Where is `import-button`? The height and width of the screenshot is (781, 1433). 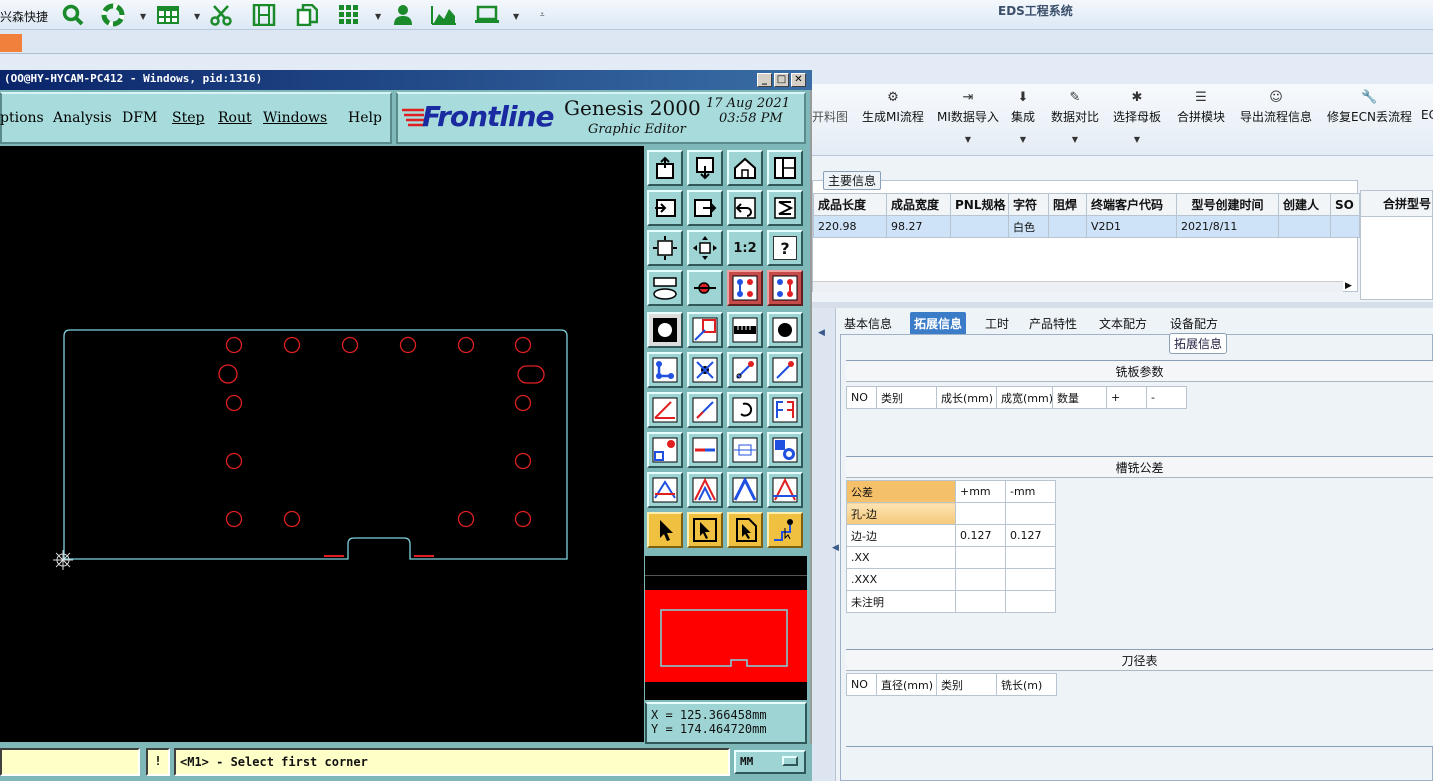 import-button is located at coordinates (665, 208).